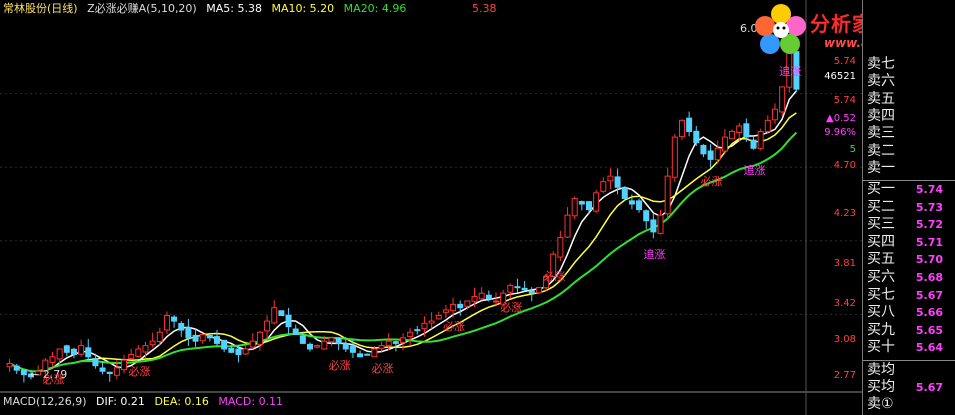 This screenshot has height=415, width=955. I want to click on macd-name: MACD(12,26,9), so click(45, 401).